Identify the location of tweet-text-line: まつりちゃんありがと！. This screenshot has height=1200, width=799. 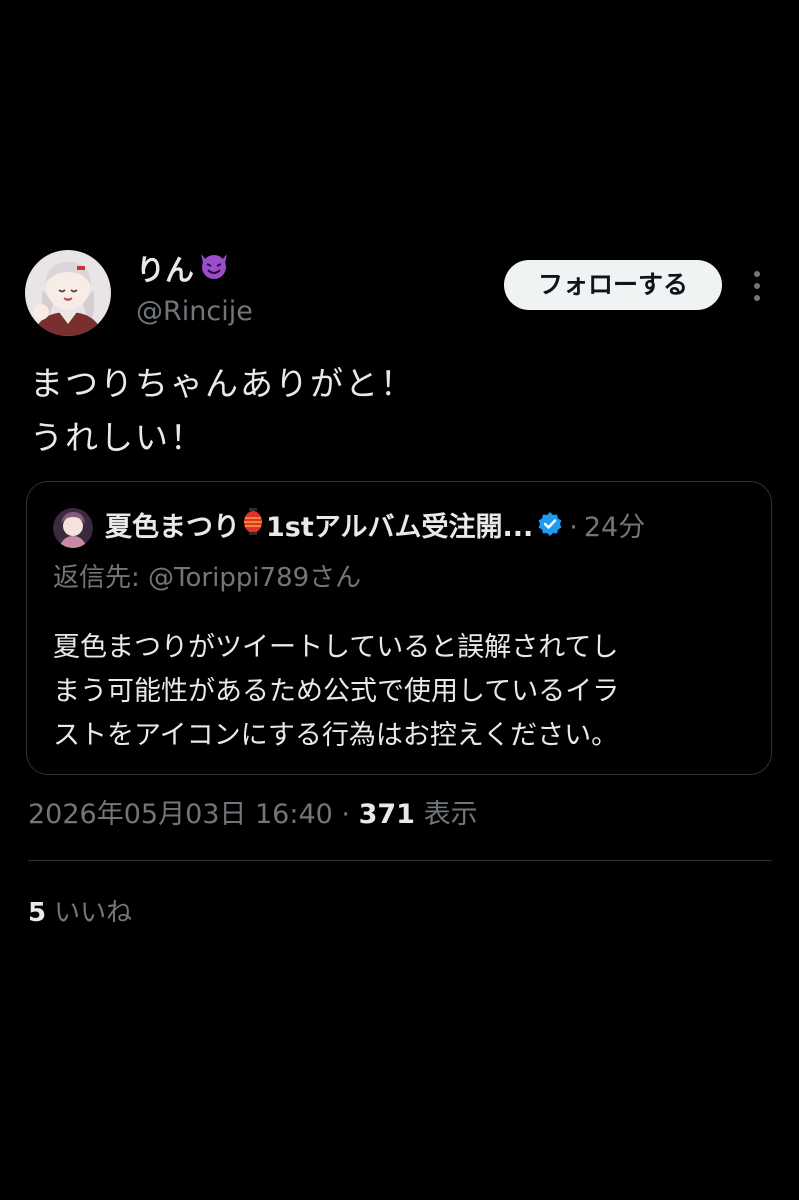
(222, 383).